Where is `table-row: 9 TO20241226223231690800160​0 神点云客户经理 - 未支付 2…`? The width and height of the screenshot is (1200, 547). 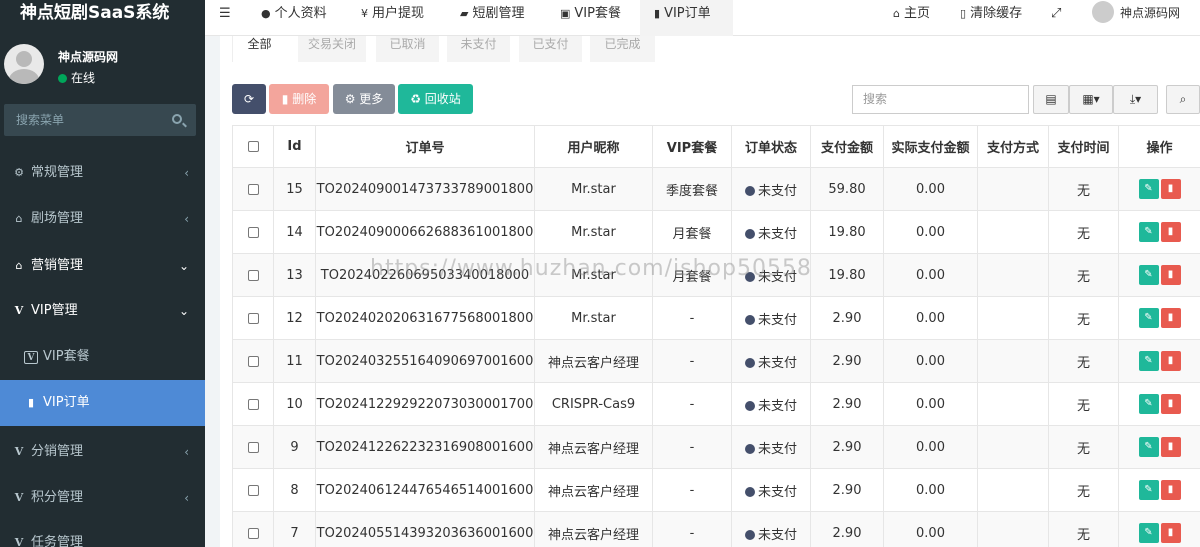 table-row: 9 TO20241226223231690800160​0 神点云客户经理 - 未支付 2… is located at coordinates (716, 447).